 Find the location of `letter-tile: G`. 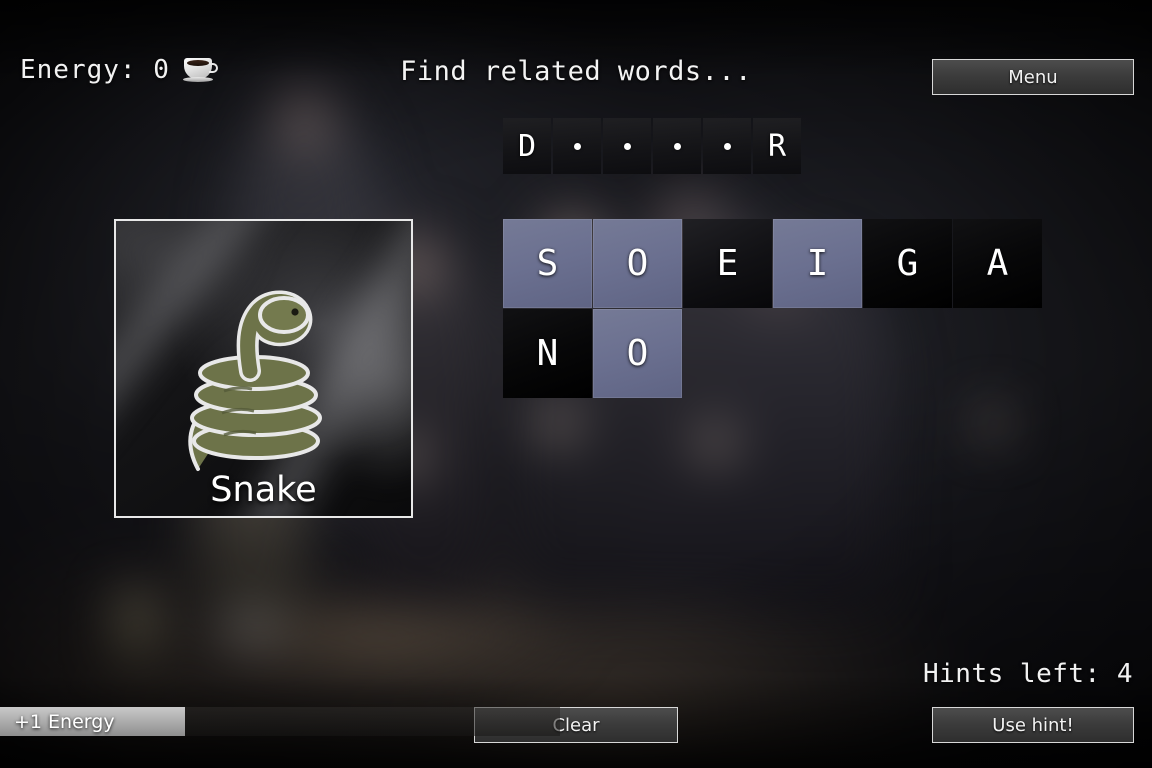

letter-tile: G is located at coordinates (907, 263).